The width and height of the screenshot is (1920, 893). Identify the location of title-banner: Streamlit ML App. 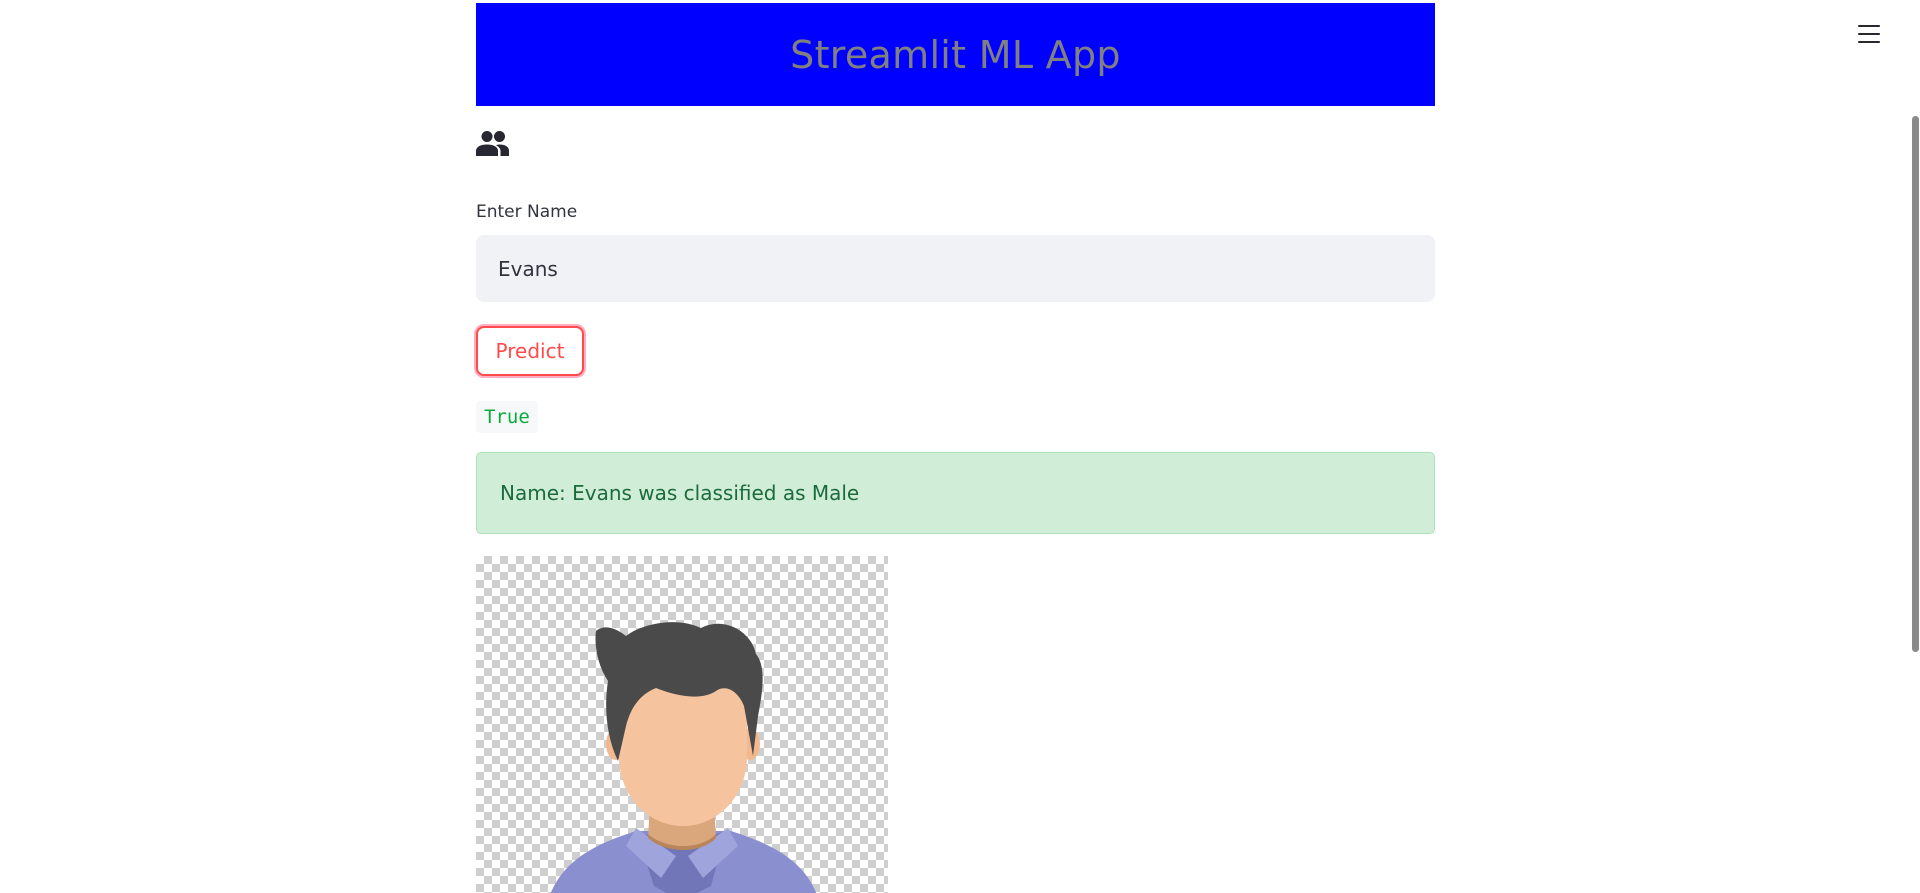
(955, 54).